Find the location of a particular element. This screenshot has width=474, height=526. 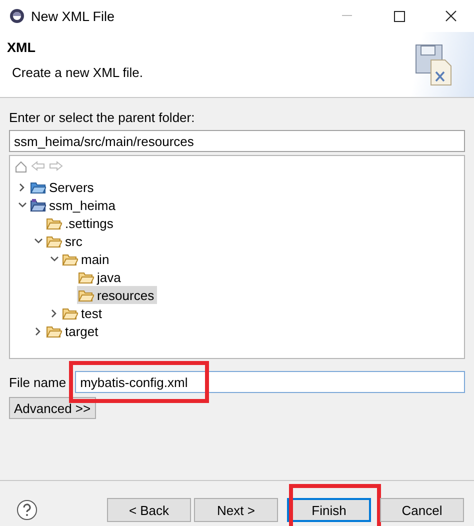

app-icon is located at coordinates (17, 16).